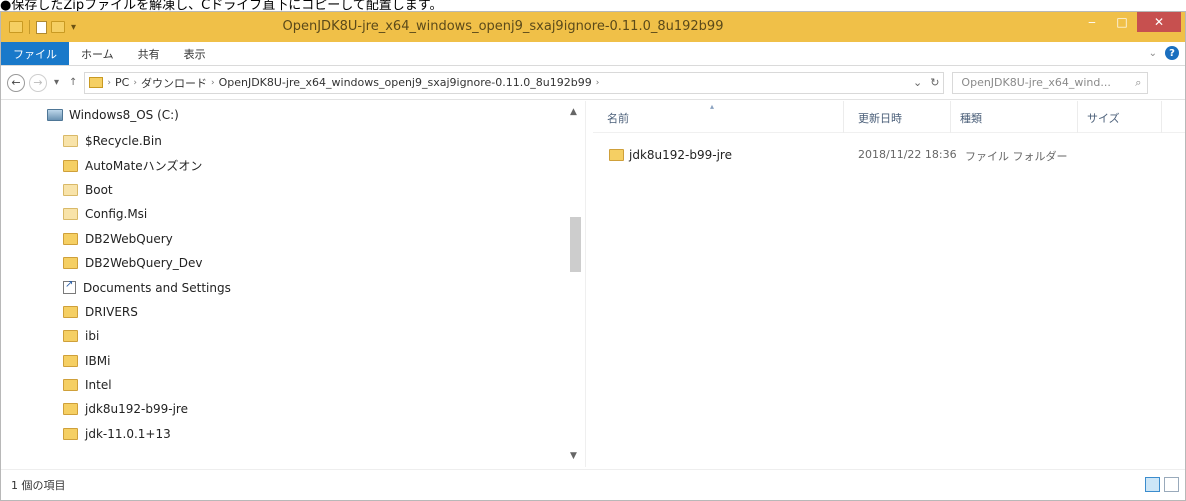 Image resolution: width=1186 pixels, height=501 pixels. Describe the element at coordinates (35, 53) in the screenshot. I see `tab-file: ファイル` at that location.